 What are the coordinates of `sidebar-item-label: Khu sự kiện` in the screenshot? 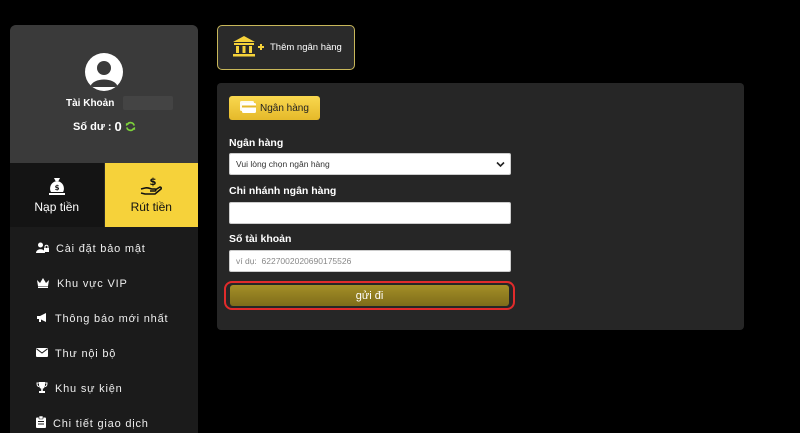 It's located at (89, 388).